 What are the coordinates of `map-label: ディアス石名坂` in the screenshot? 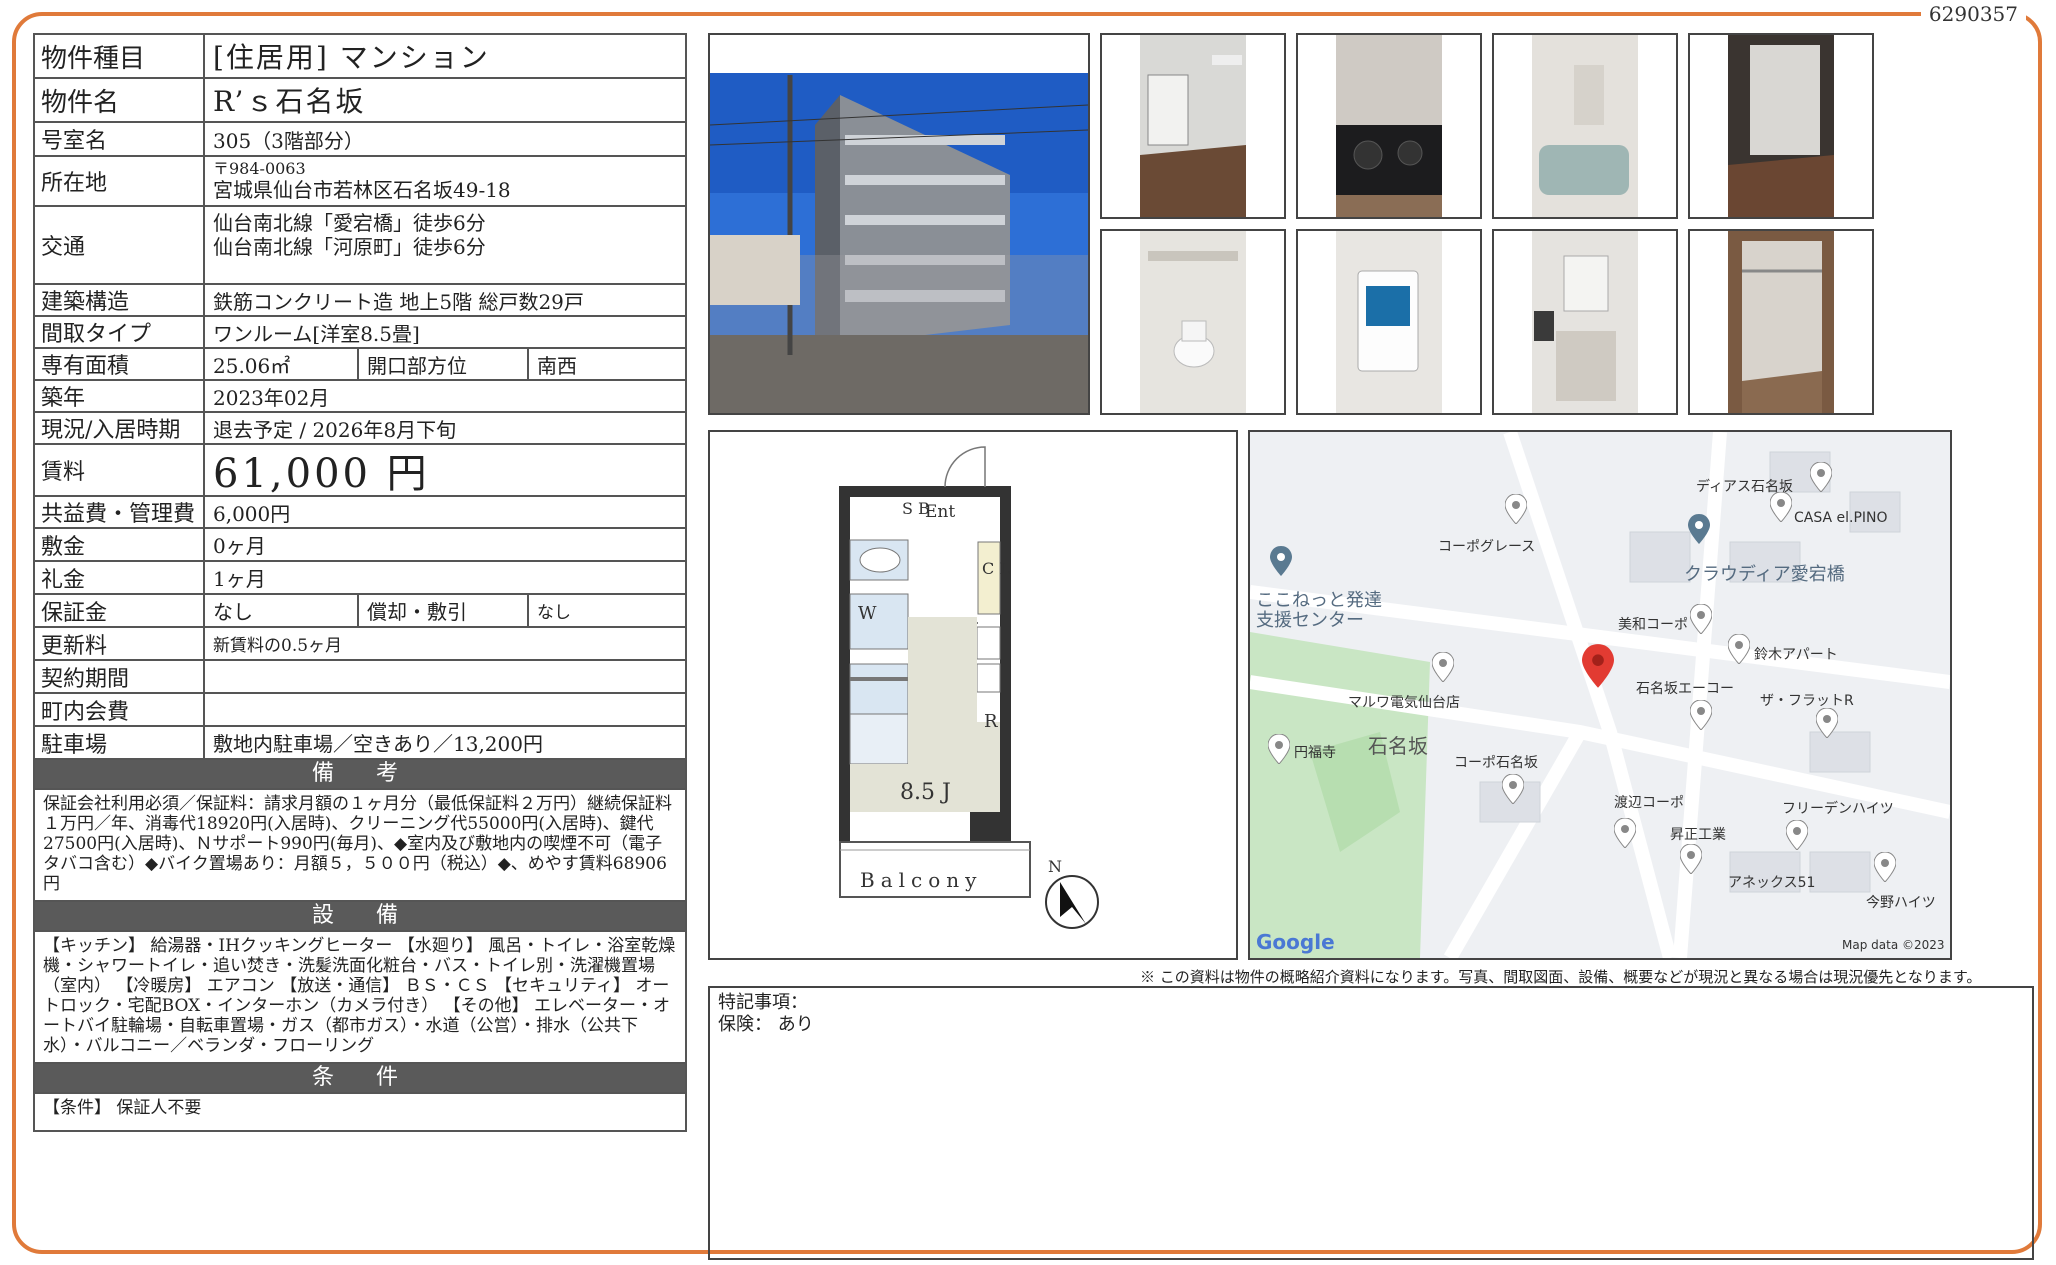 It's located at (1745, 487).